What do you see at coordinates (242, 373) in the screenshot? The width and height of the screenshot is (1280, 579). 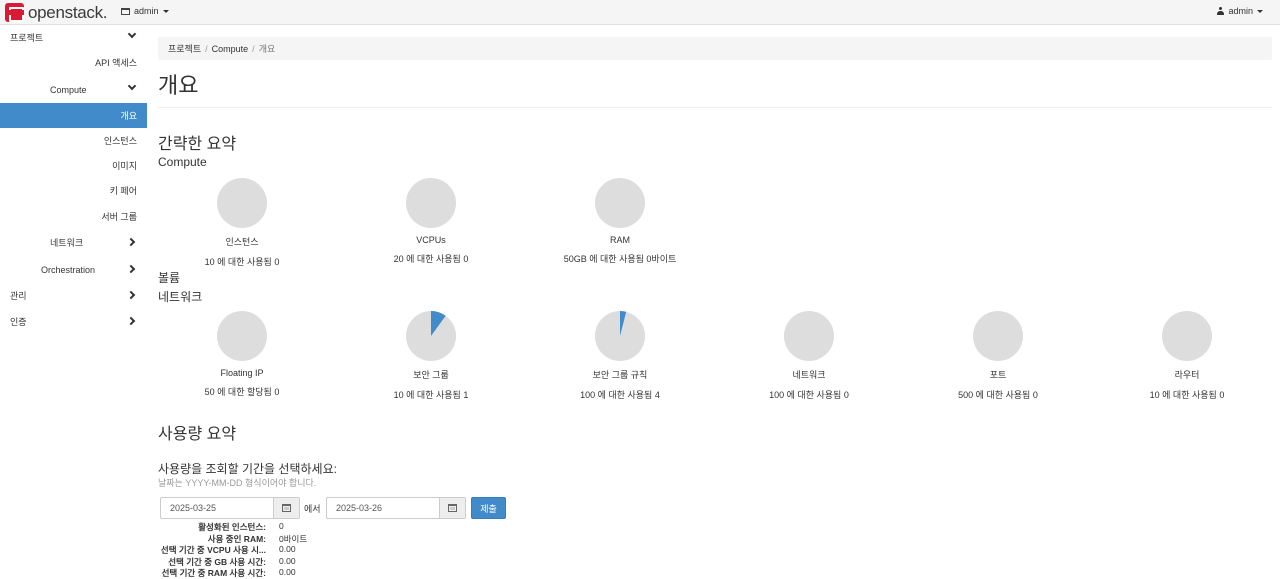 I see `quota-label: Floating IP` at bounding box center [242, 373].